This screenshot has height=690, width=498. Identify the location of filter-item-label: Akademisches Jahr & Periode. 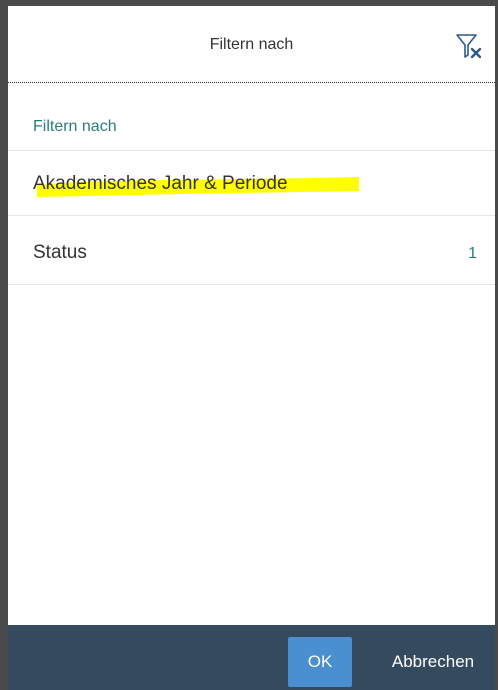
(160, 183).